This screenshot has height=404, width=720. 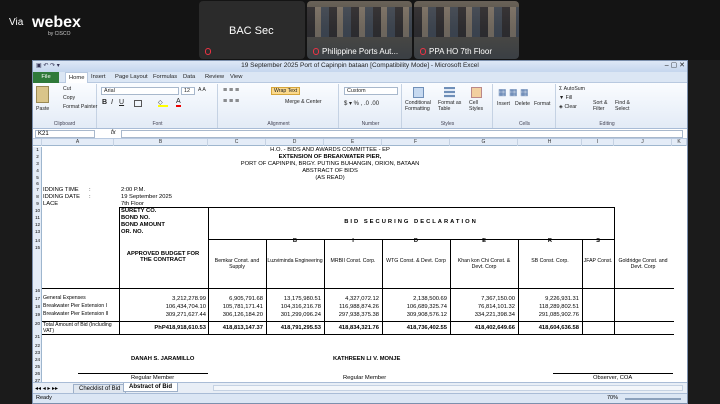 What do you see at coordinates (131, 77) in the screenshot?
I see `tab-page-layout: Page Layout` at bounding box center [131, 77].